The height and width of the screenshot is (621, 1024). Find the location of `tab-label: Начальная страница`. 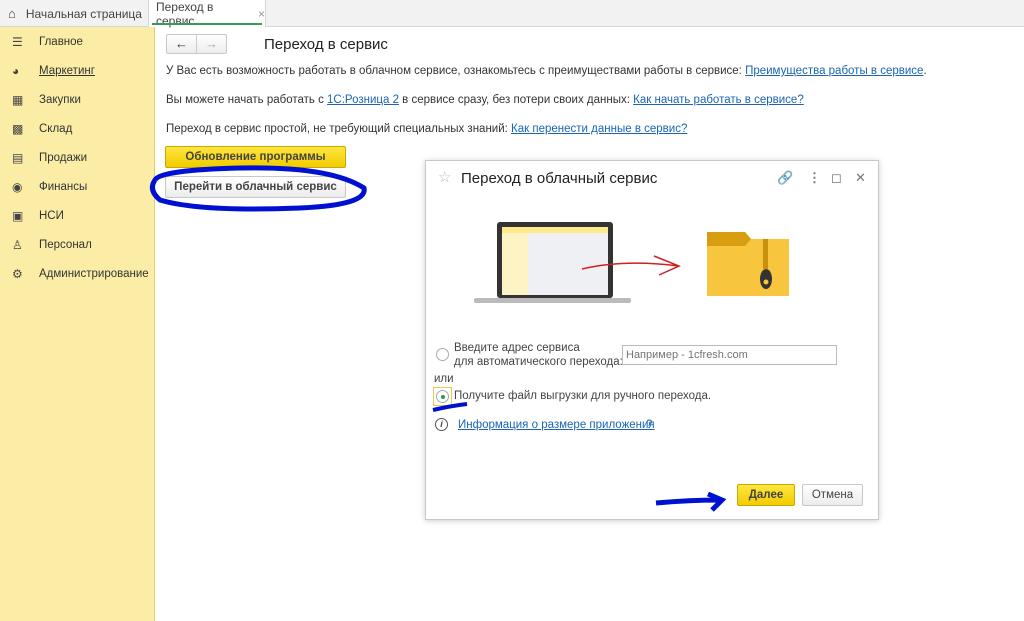

tab-label: Начальная страница is located at coordinates (83, 13).